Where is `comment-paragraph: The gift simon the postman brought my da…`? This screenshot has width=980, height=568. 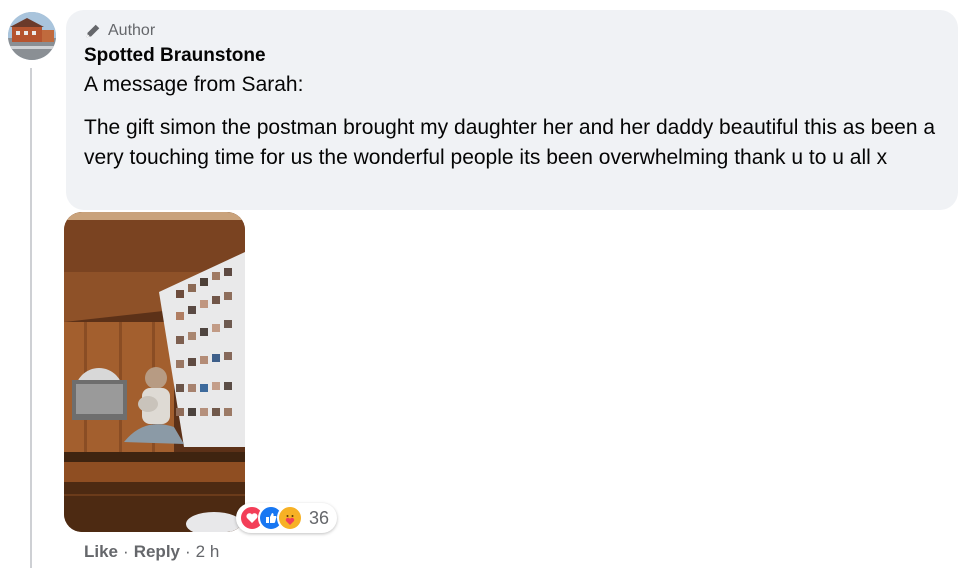 comment-paragraph: The gift simon the postman brought my da… is located at coordinates (510, 142).